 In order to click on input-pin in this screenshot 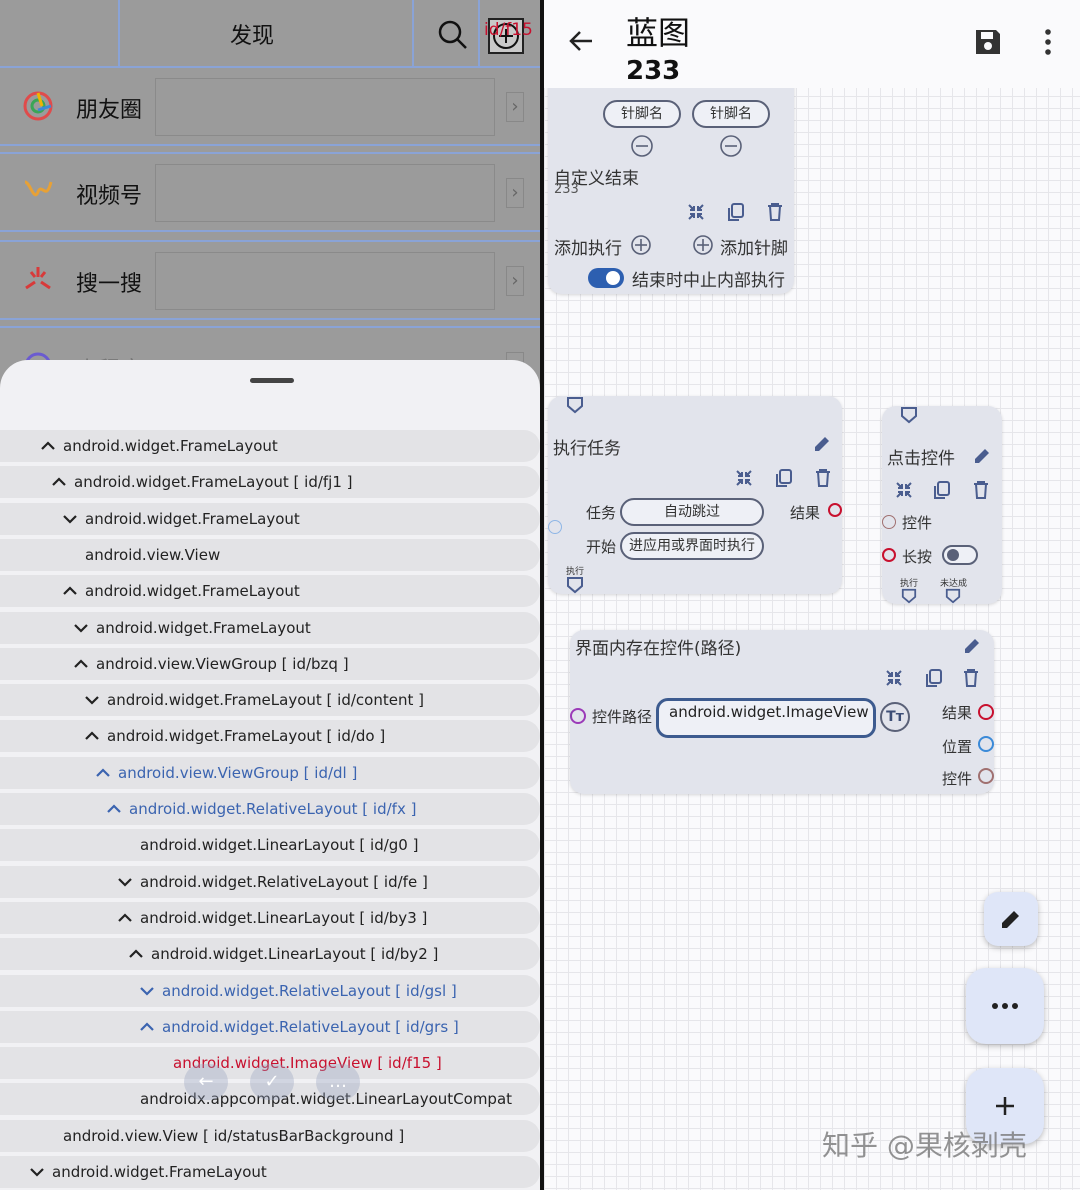, I will do `click(555, 527)`.